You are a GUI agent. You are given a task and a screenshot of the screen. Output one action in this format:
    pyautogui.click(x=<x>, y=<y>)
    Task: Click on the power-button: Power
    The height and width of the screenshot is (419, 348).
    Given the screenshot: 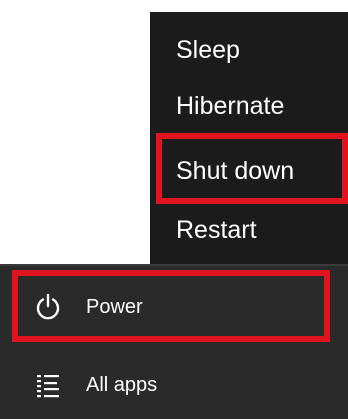 What is the action you would take?
    pyautogui.click(x=174, y=307)
    